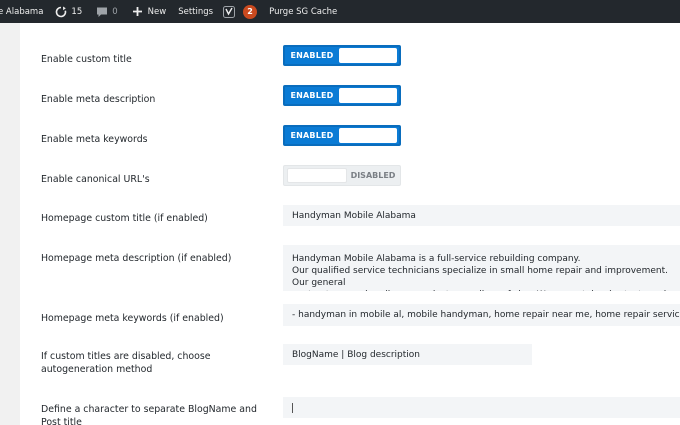 The height and width of the screenshot is (425, 680). I want to click on homepage-title-input: Handyman Mobile Alabama, so click(481, 215).